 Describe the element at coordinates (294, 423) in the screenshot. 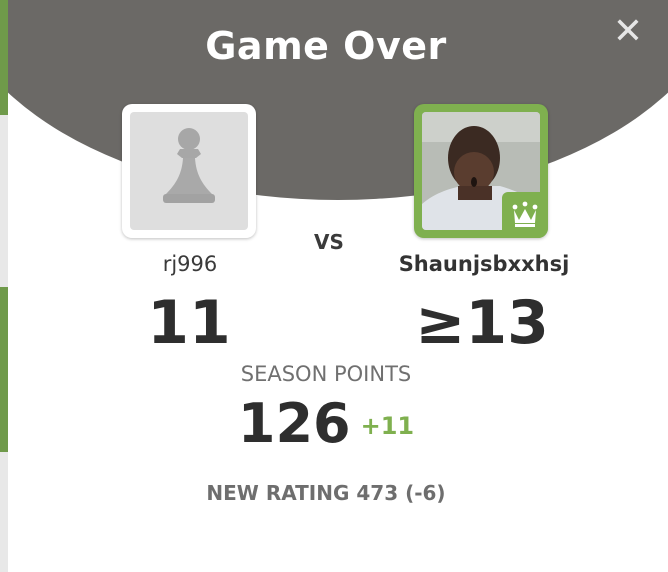

I see `season-points-value: 126` at that location.